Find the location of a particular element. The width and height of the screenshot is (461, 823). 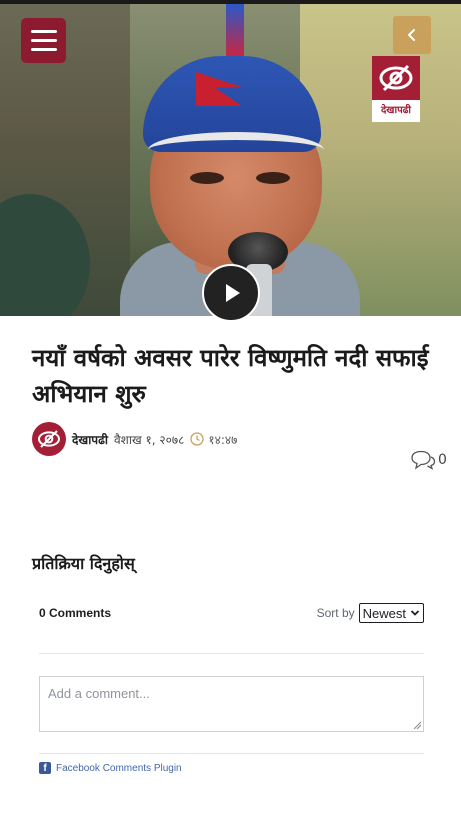

publish-time-text: १४:४७ is located at coordinates (223, 439).